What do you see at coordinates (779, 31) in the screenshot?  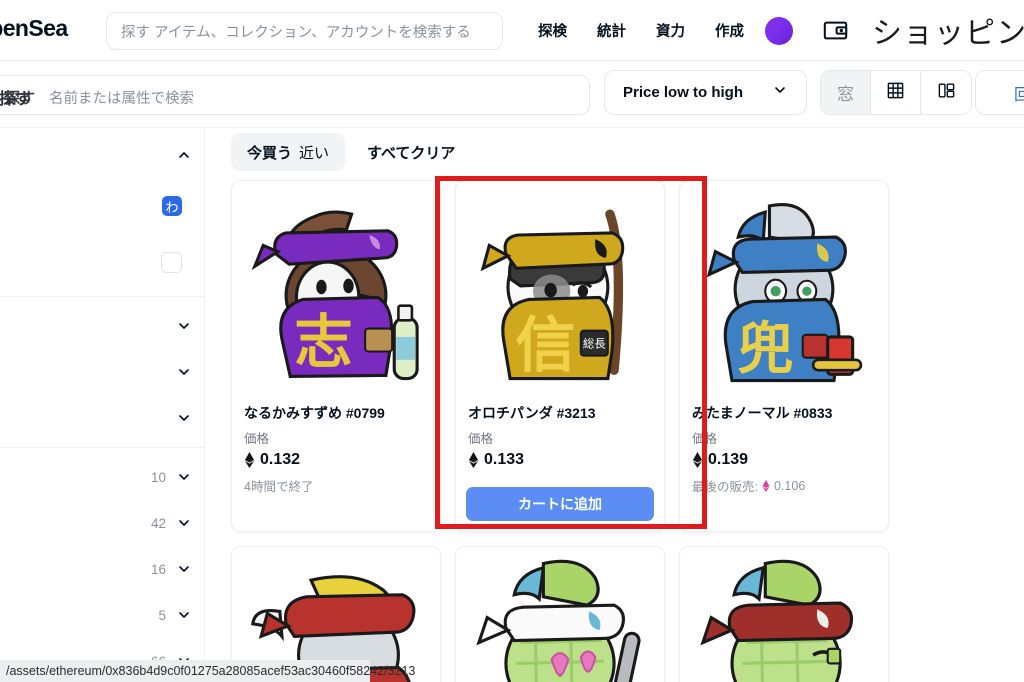 I see `avatar` at bounding box center [779, 31].